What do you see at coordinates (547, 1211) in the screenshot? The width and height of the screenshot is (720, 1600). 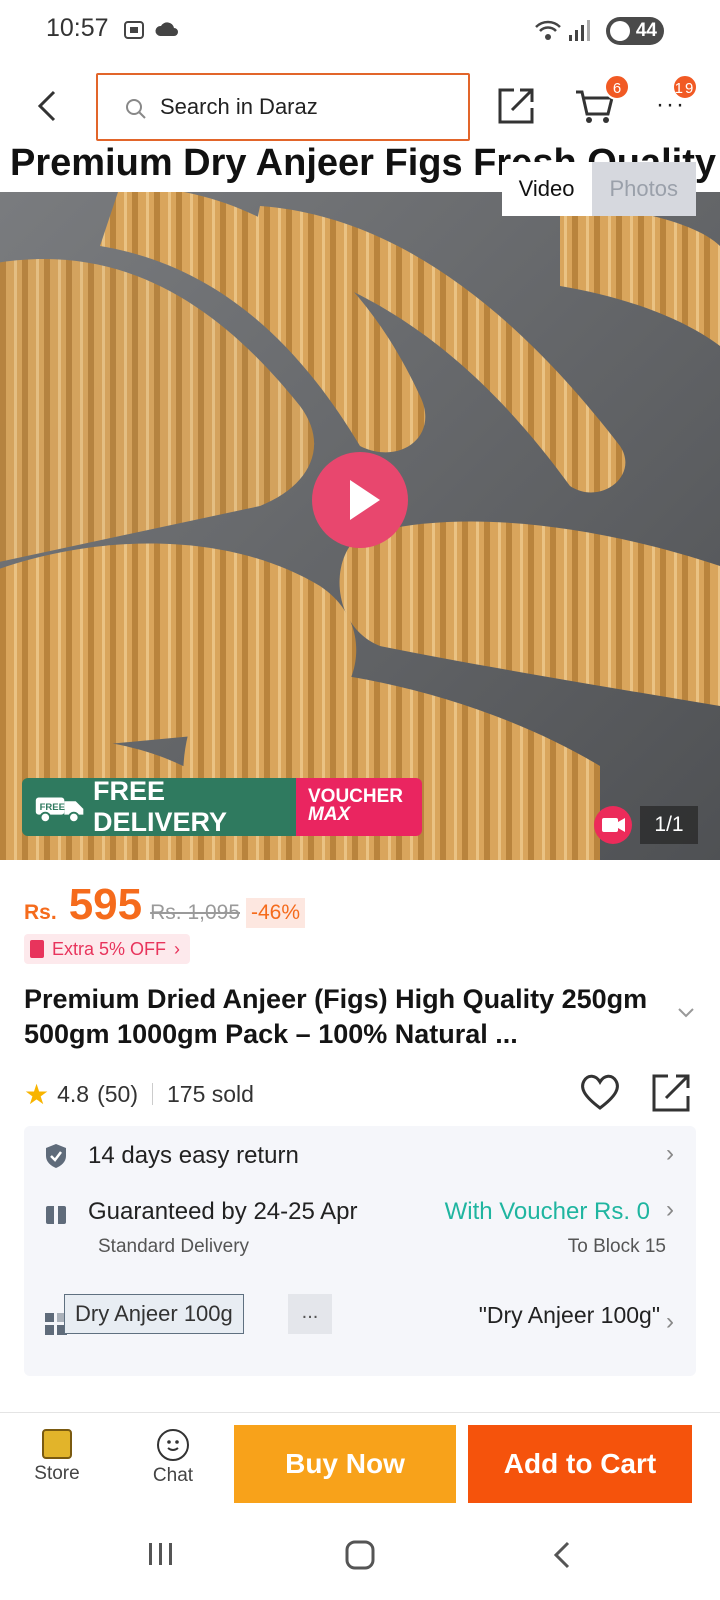 I see `voucher-text: With Voucher Rs. 0` at bounding box center [547, 1211].